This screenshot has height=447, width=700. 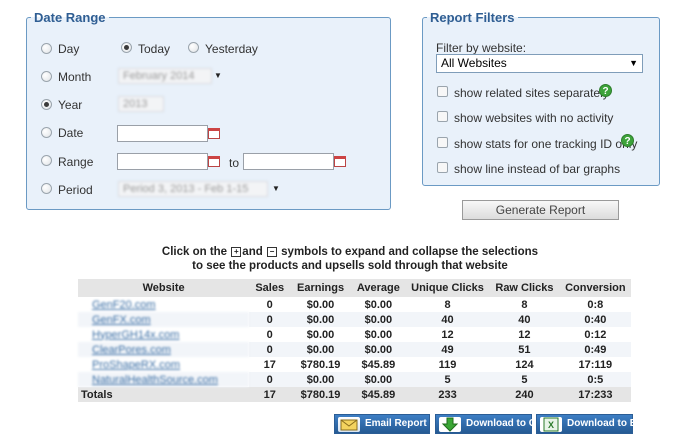 What do you see at coordinates (447, 319) in the screenshot?
I see `cell-unique-clicks: 40` at bounding box center [447, 319].